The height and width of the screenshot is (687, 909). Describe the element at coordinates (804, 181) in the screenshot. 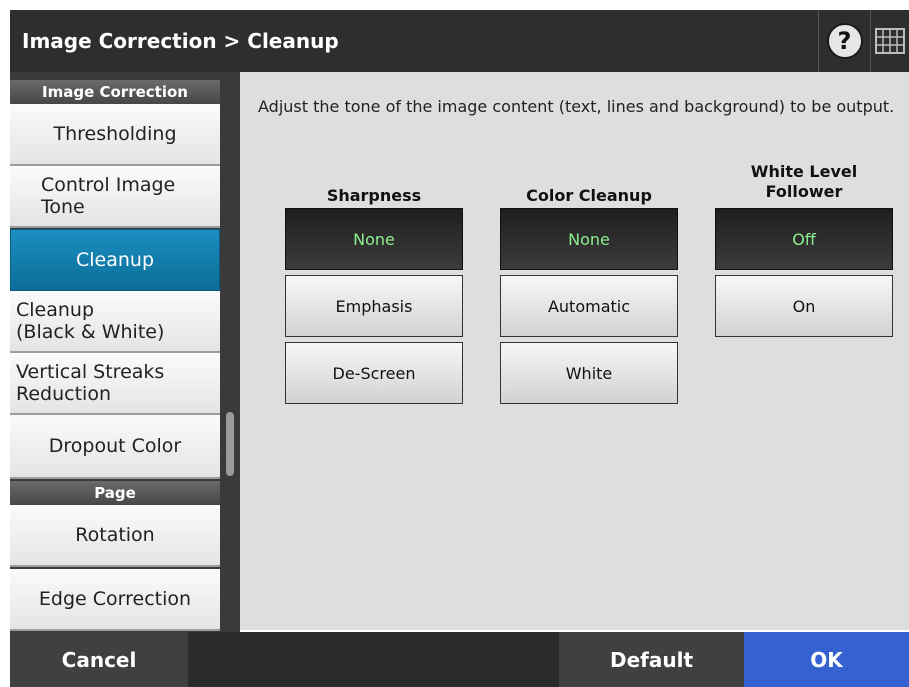

I see `white-level-follower-header: White Level Follower` at that location.